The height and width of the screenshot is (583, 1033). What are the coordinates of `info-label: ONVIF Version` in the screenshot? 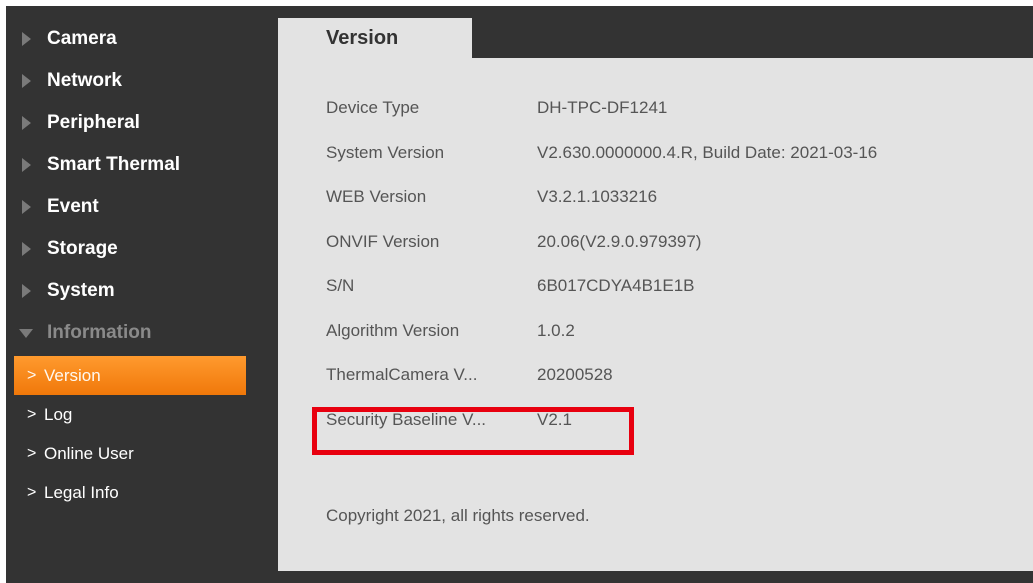 It's located at (383, 241).